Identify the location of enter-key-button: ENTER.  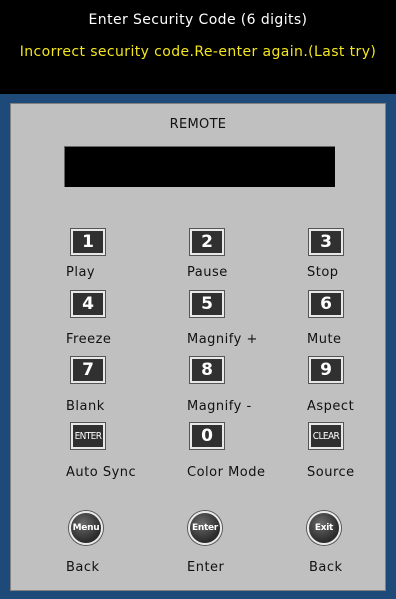
(88, 436).